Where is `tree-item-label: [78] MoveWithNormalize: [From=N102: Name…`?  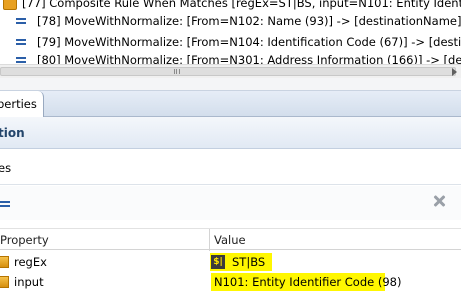 tree-item-label: [78] MoveWithNormalize: [From=N102: Name… is located at coordinates (249, 21).